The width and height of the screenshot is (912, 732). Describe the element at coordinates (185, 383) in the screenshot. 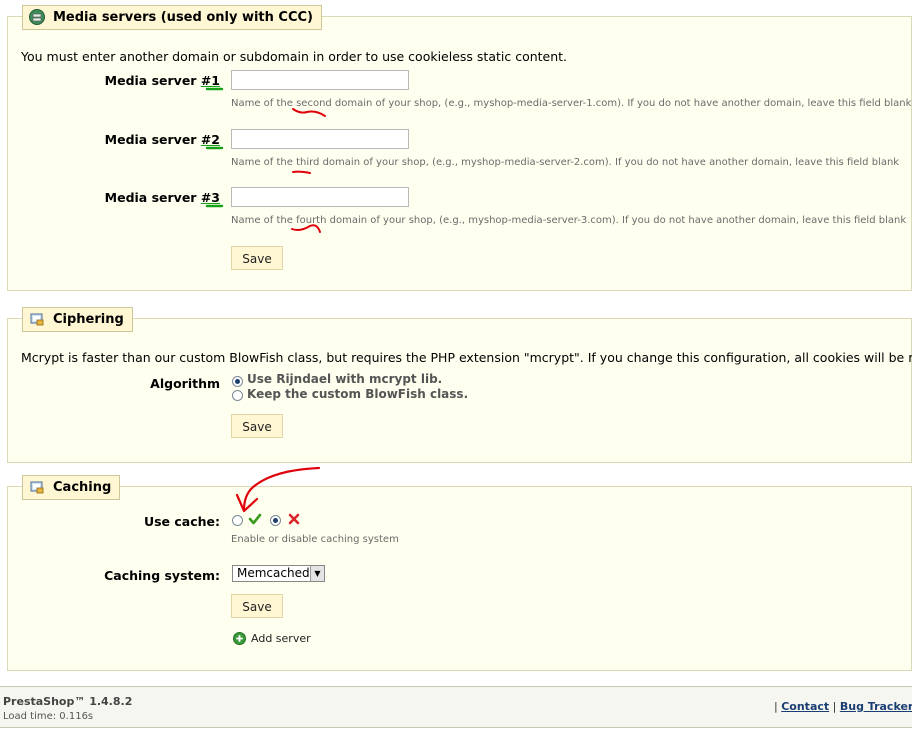

I see `algorithm-label: Algorithm` at that location.